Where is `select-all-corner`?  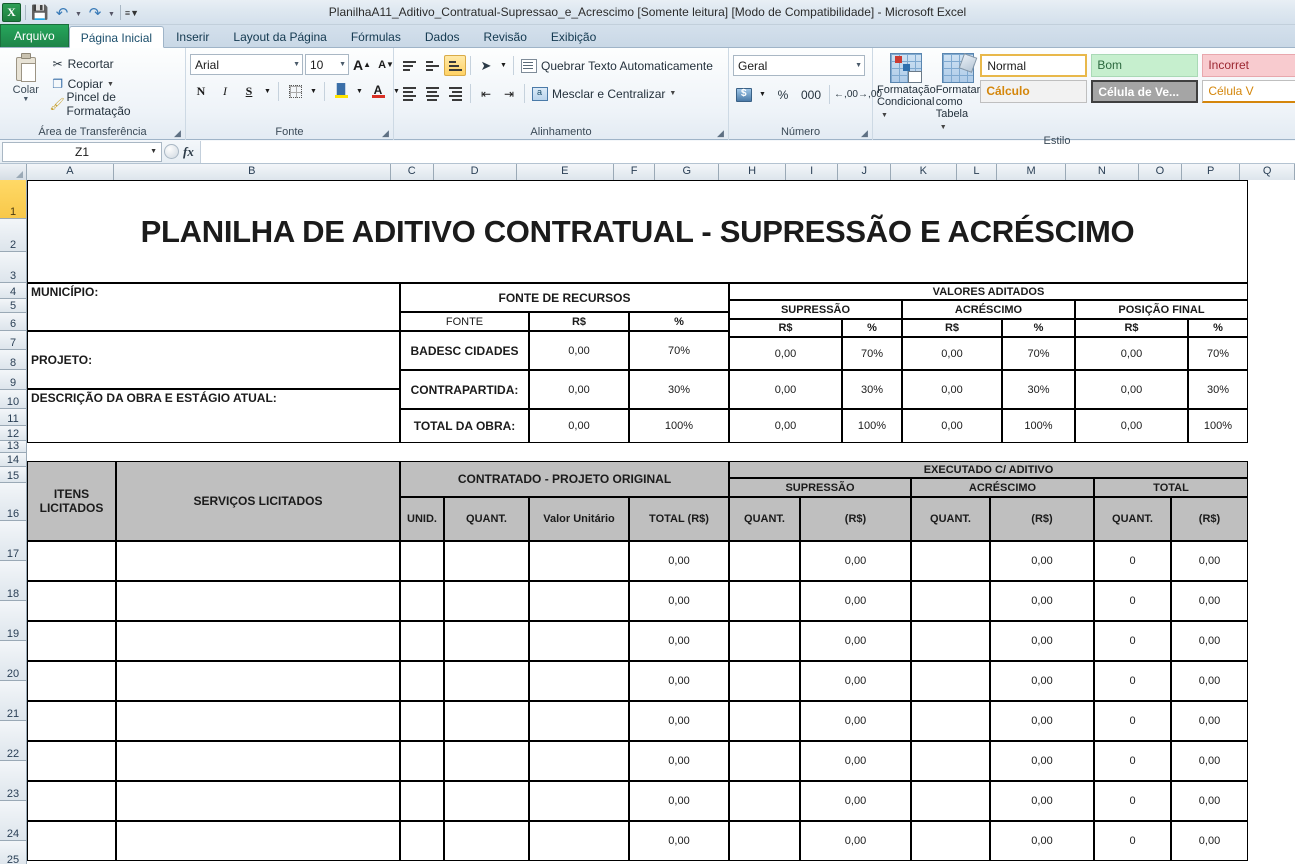 select-all-corner is located at coordinates (13, 172).